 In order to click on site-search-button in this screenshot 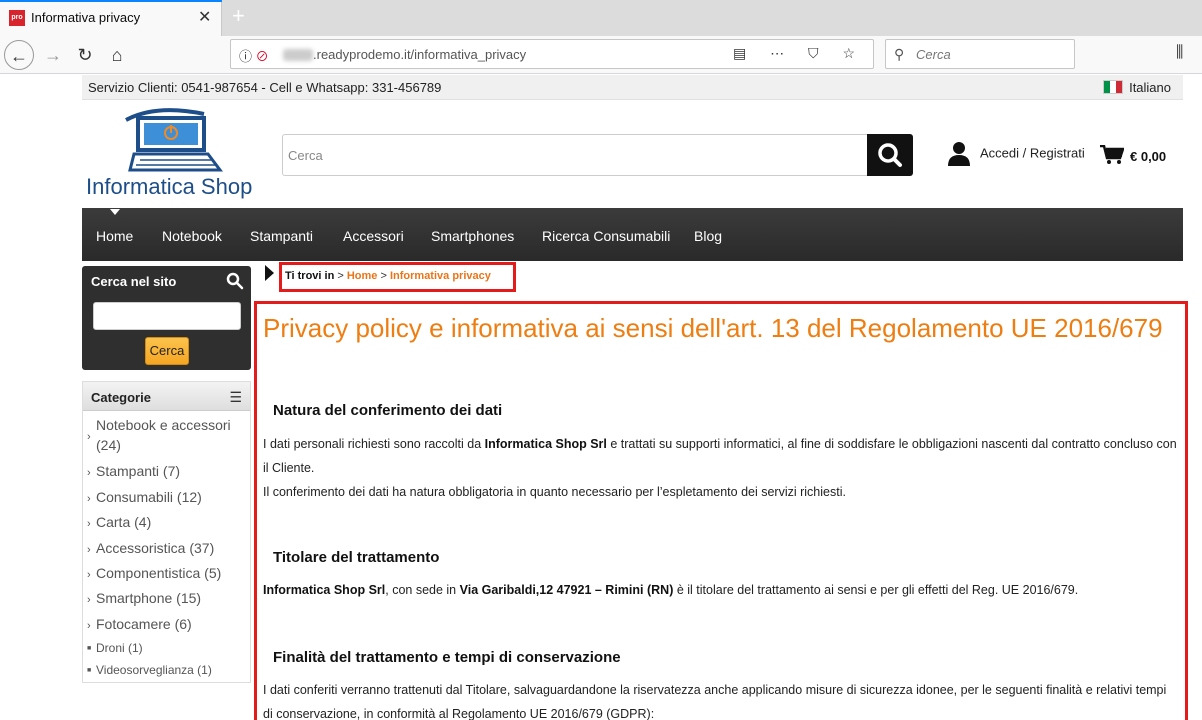, I will do `click(890, 155)`.